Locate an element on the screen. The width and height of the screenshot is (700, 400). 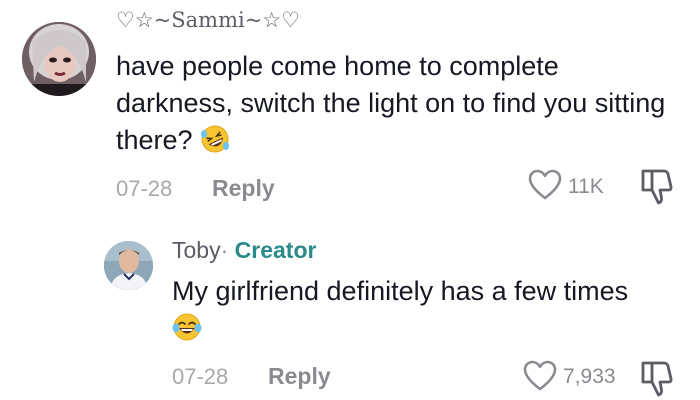
reply-body: My girlfriend definitely has a few times is located at coordinates (400, 291).